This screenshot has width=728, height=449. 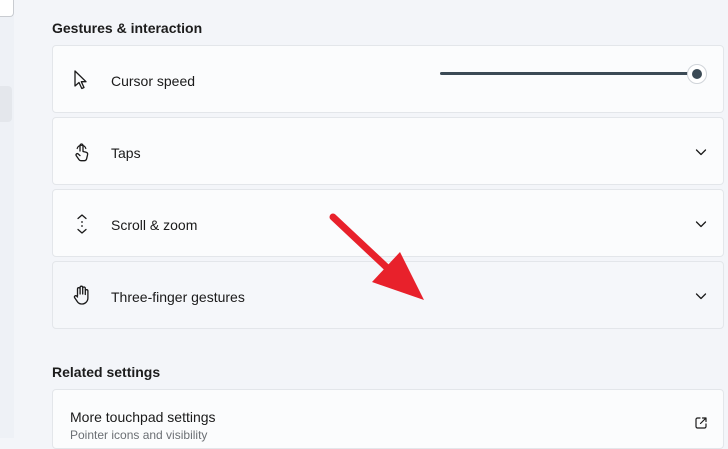 I want to click on three-finger-gestures-label: Three-finger gestures, so click(x=178, y=297).